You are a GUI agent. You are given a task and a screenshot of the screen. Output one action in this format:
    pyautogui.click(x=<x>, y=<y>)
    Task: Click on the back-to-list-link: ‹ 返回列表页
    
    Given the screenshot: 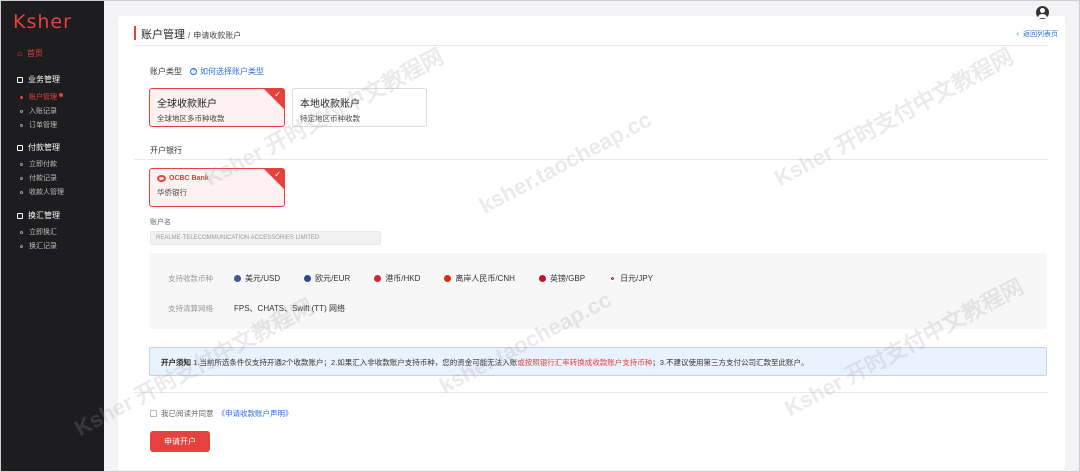 What is the action you would take?
    pyautogui.click(x=1037, y=34)
    